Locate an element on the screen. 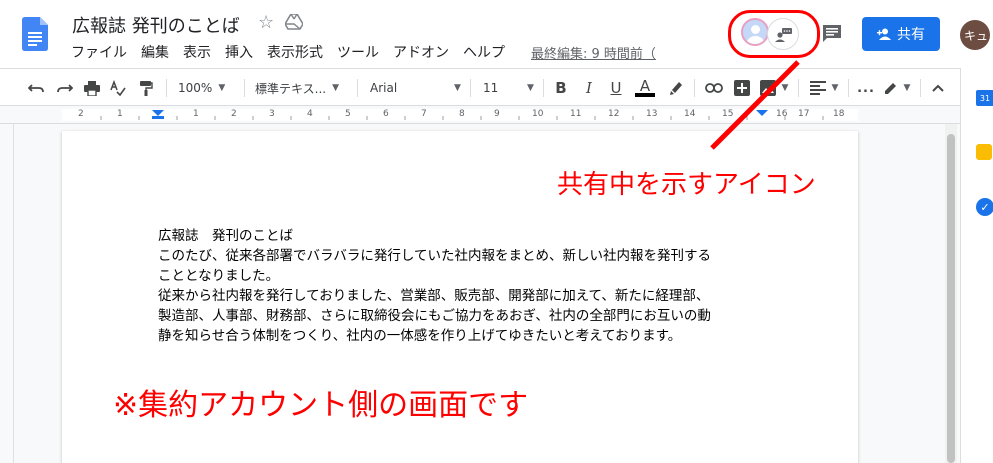  ruler-label: 5 is located at coordinates (348, 114).